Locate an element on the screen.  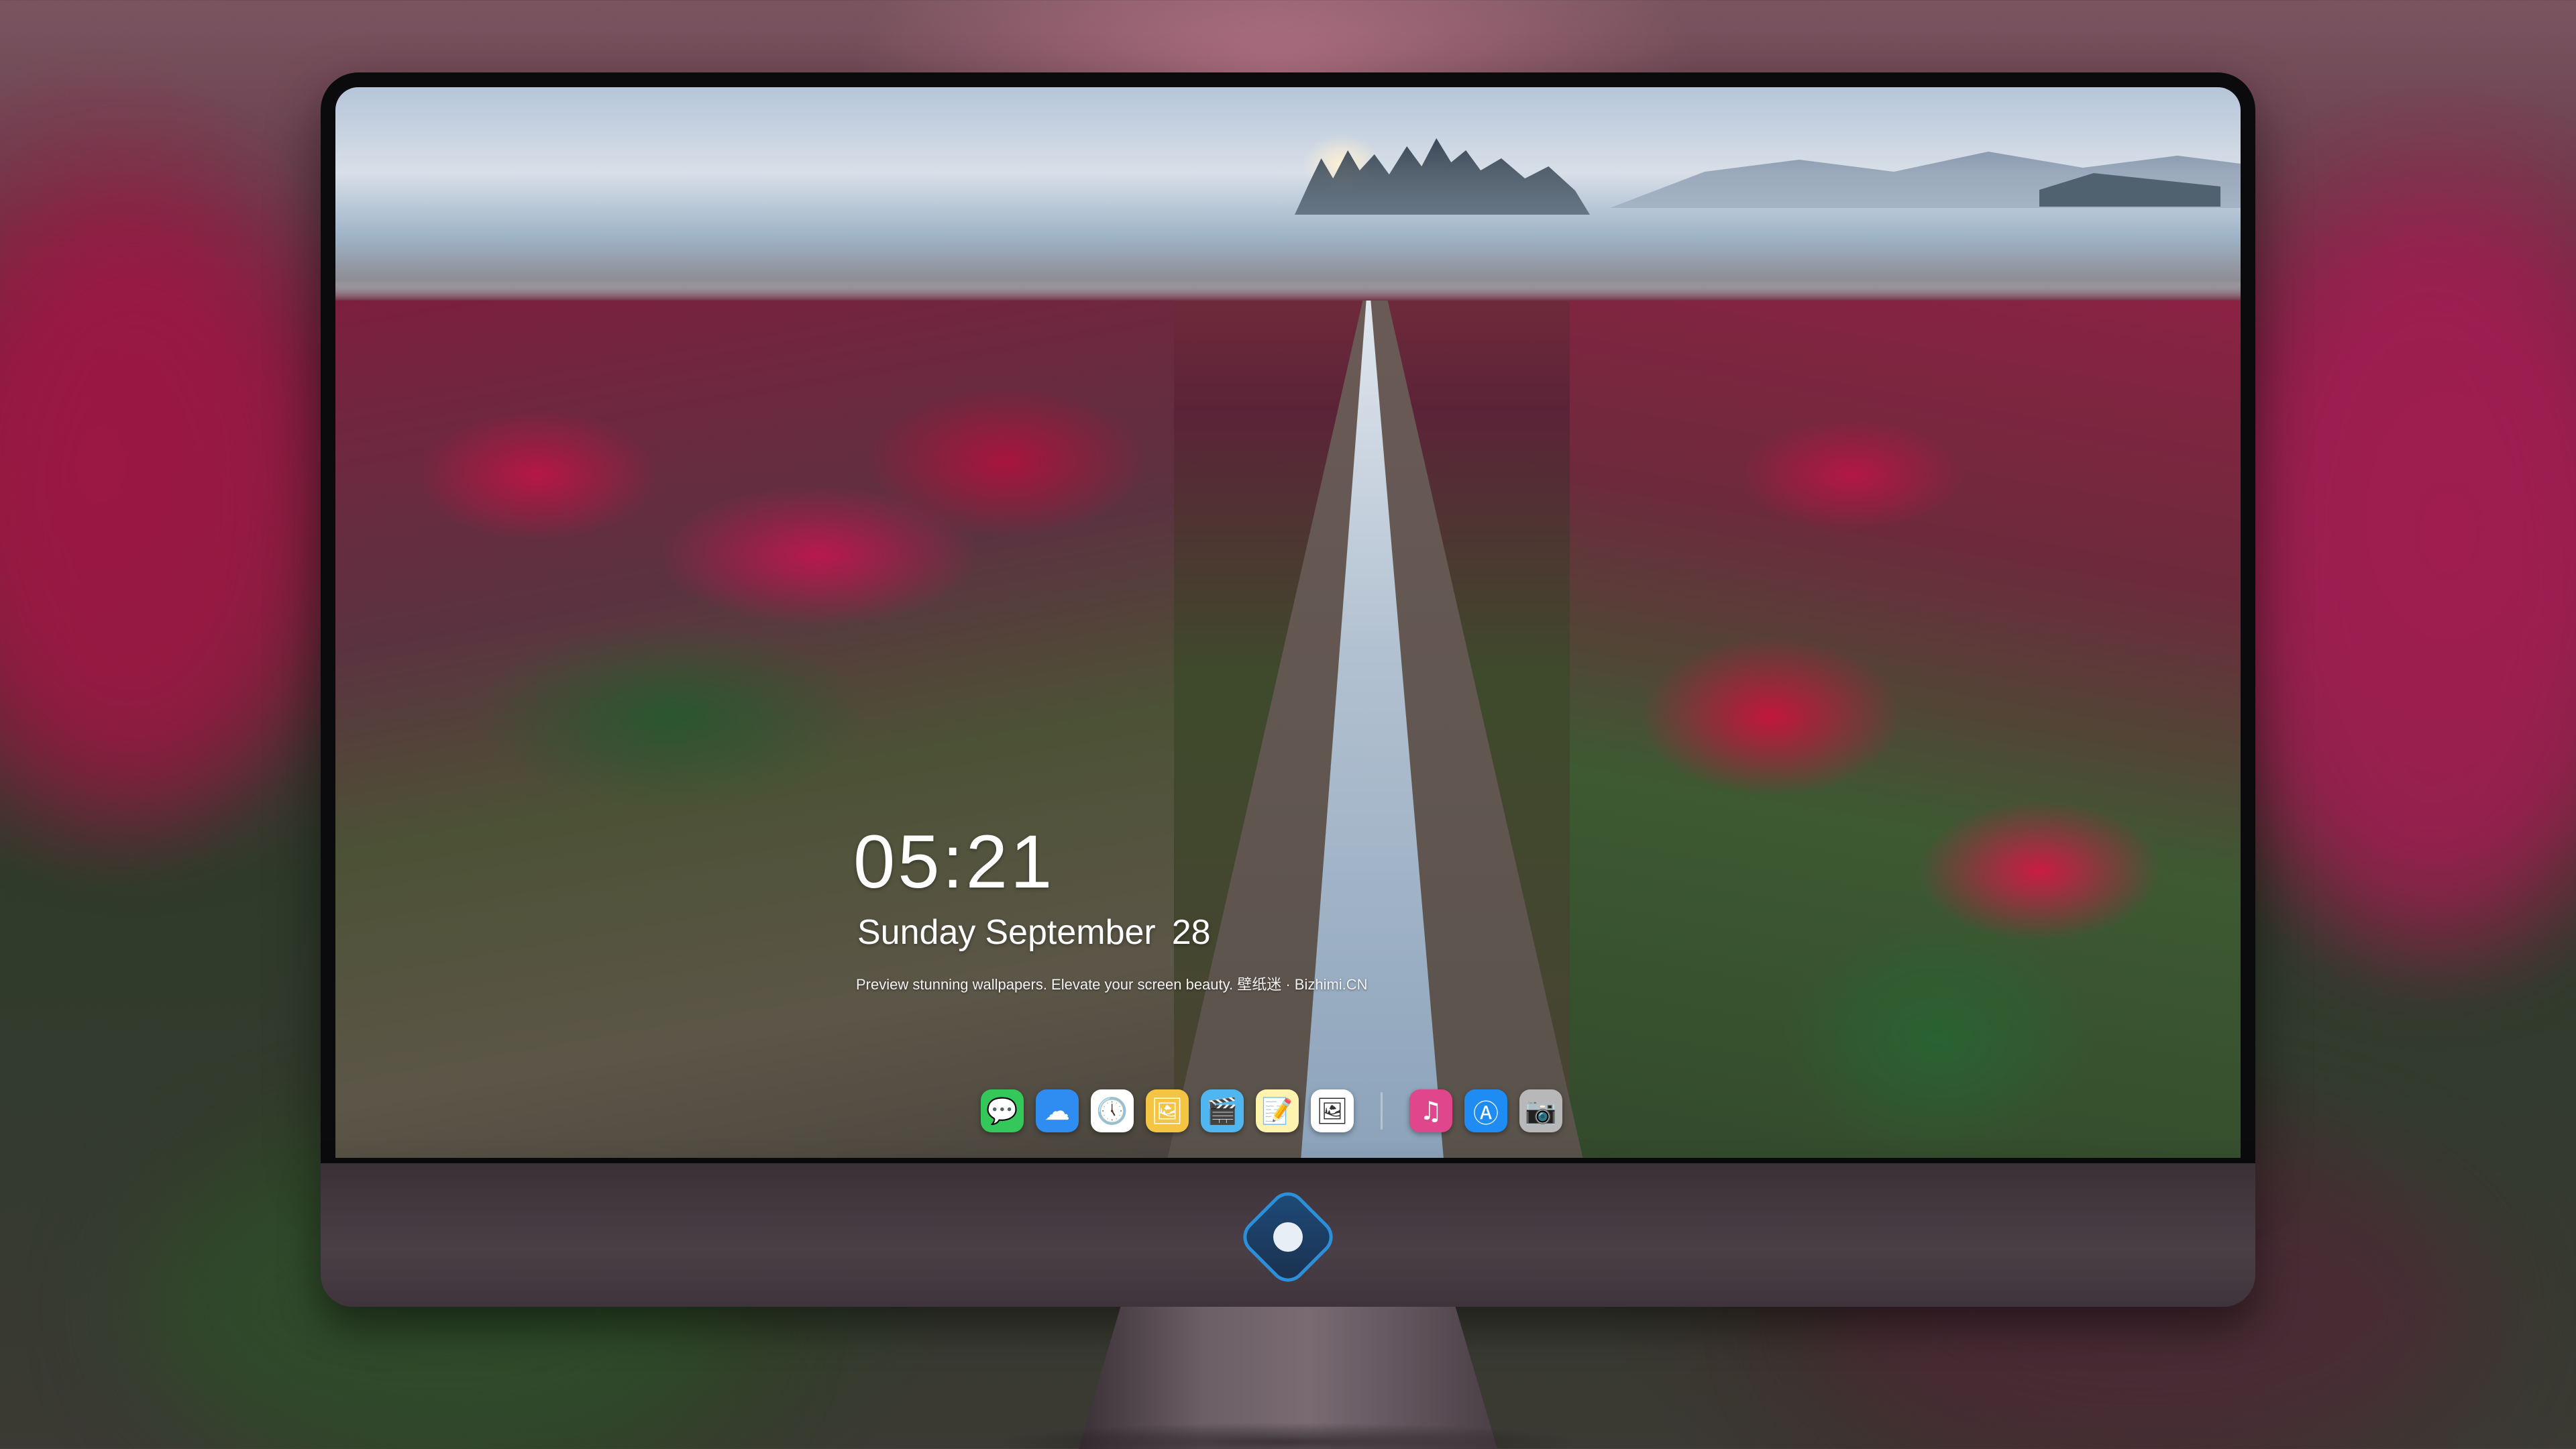
lockscreen-month: September is located at coordinates (1070, 932).